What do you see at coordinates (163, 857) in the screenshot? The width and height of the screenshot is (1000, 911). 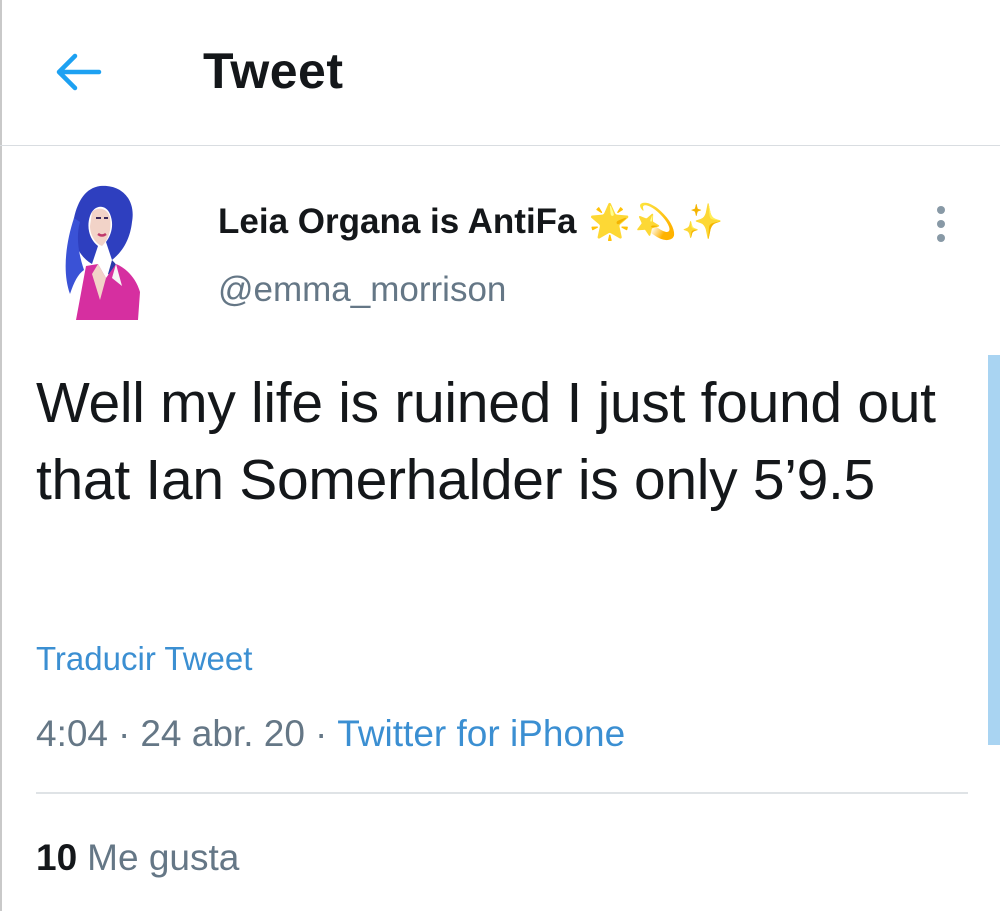 I see `likes-label: Me gusta` at bounding box center [163, 857].